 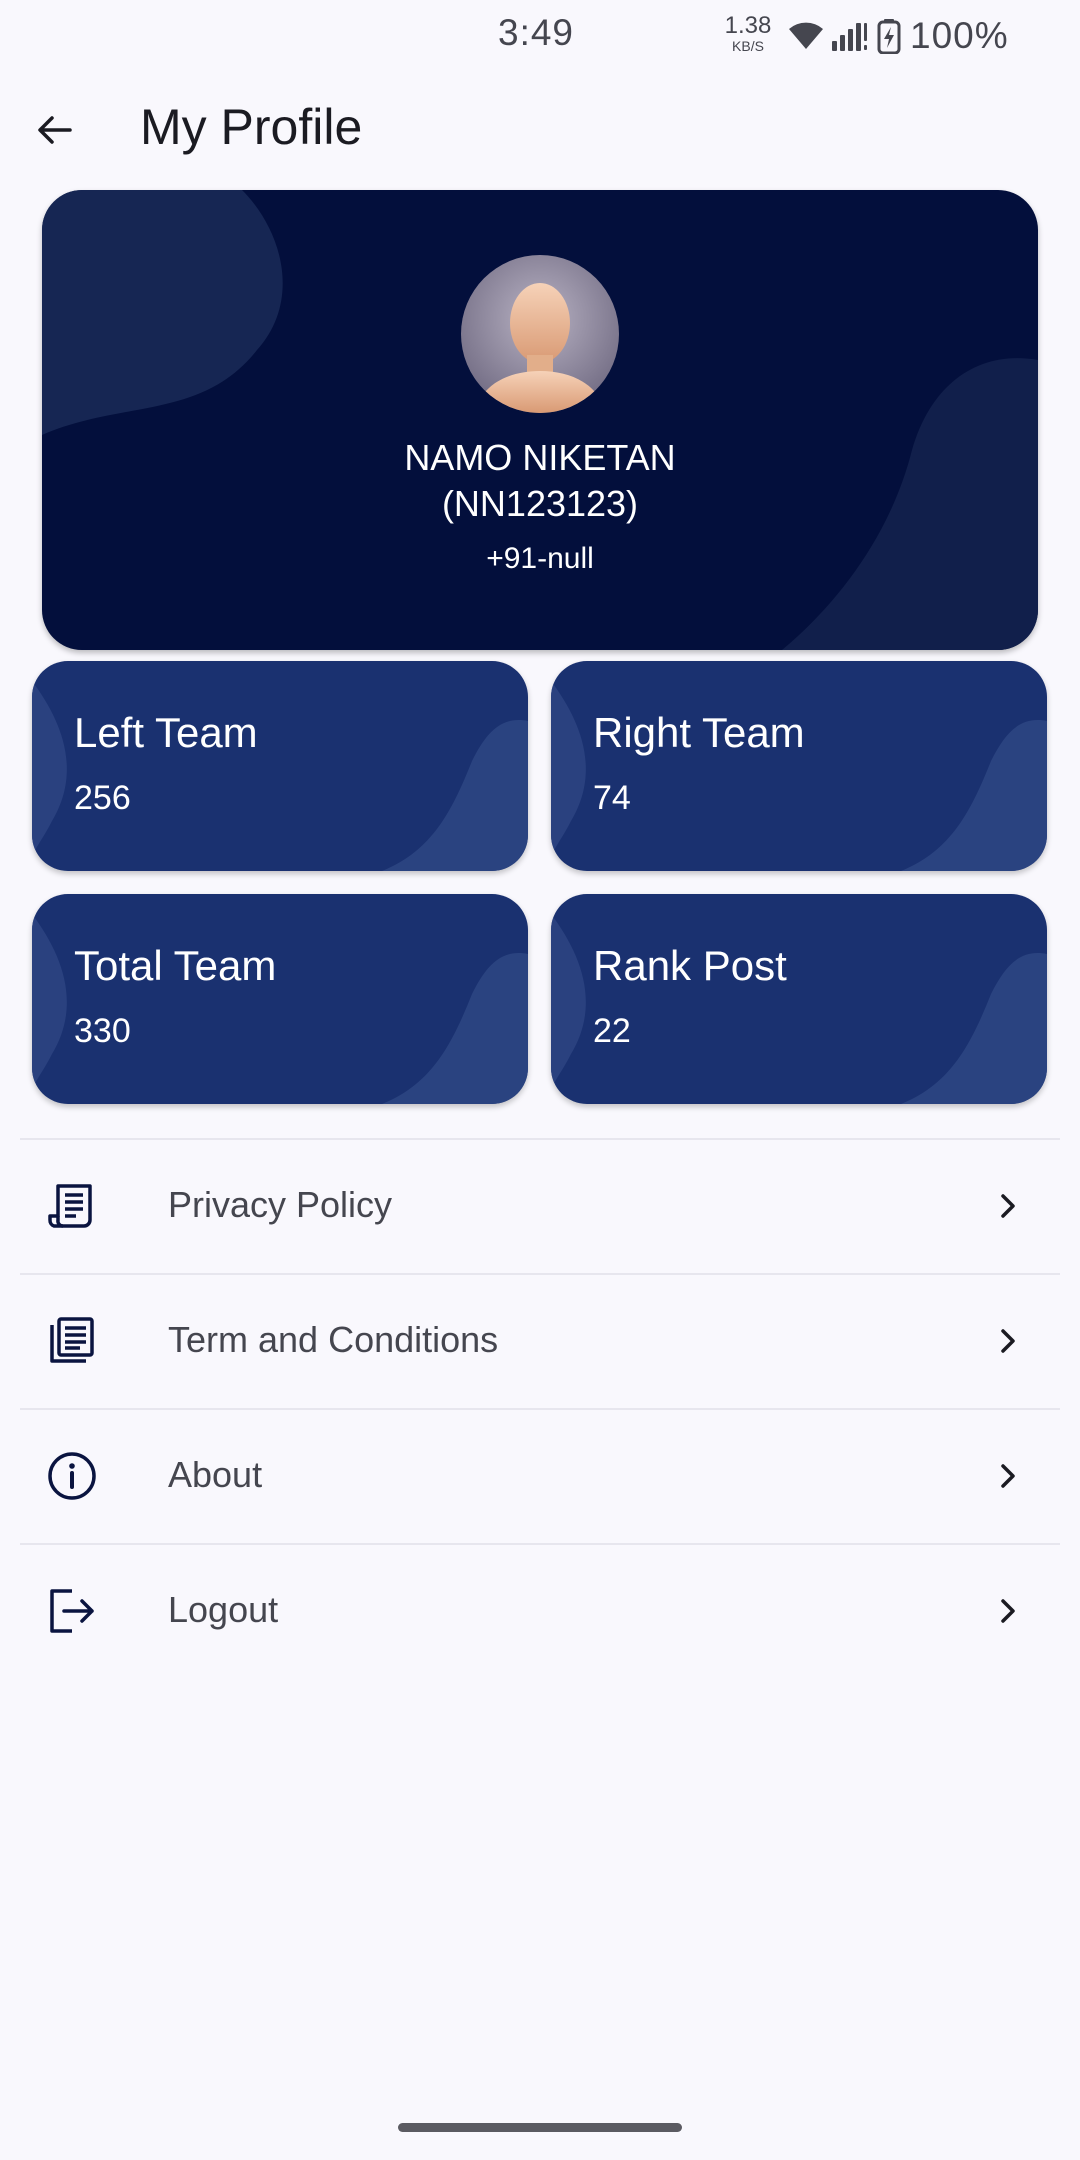 I want to click on status-icons: 100%, so click(x=897, y=35).